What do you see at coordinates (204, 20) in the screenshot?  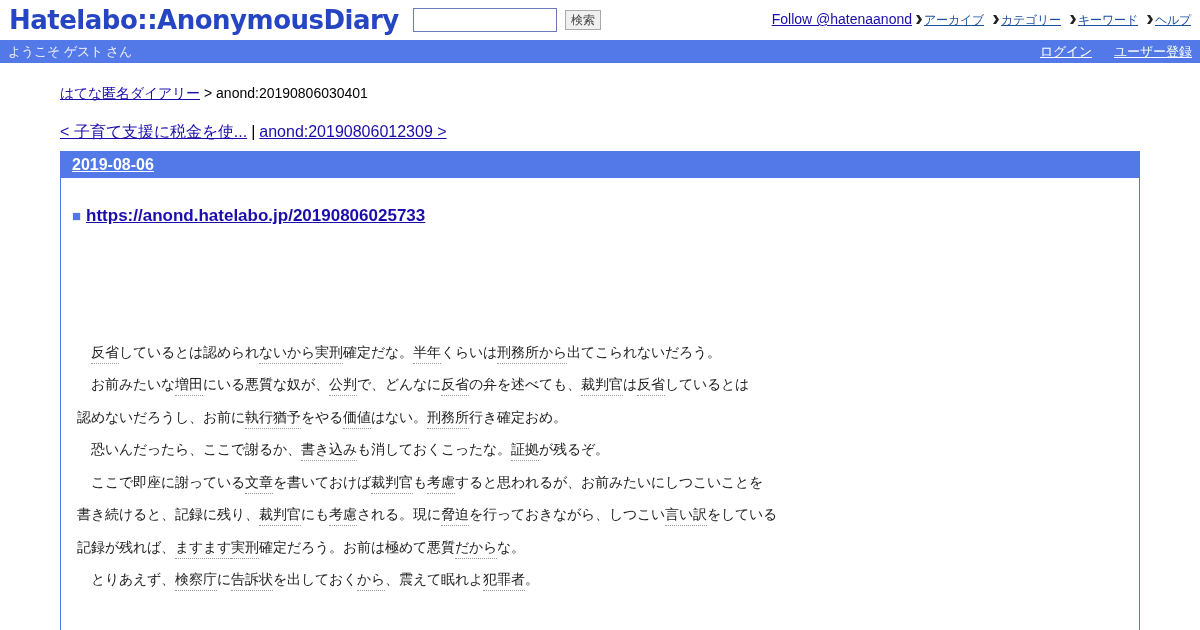 I see `site-logo: Hatelabo::AnonymousDiary` at bounding box center [204, 20].